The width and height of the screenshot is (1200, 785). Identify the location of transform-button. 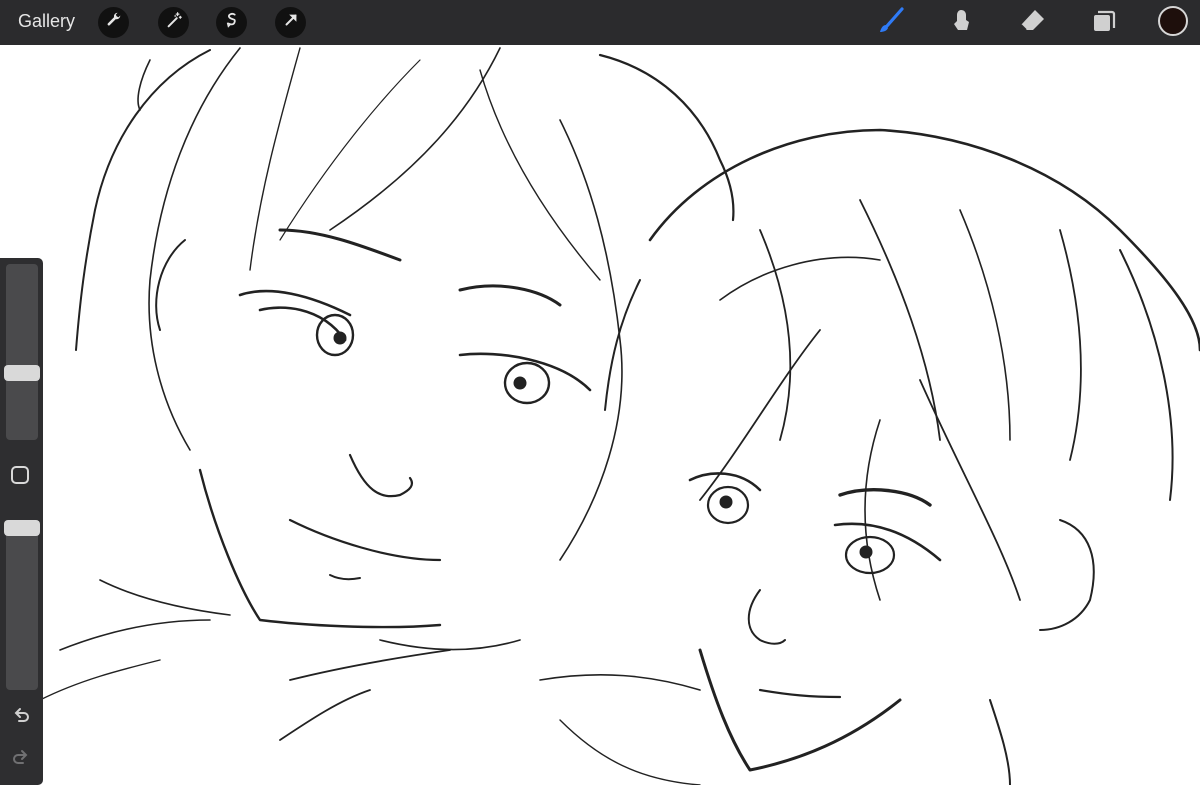
(290, 22).